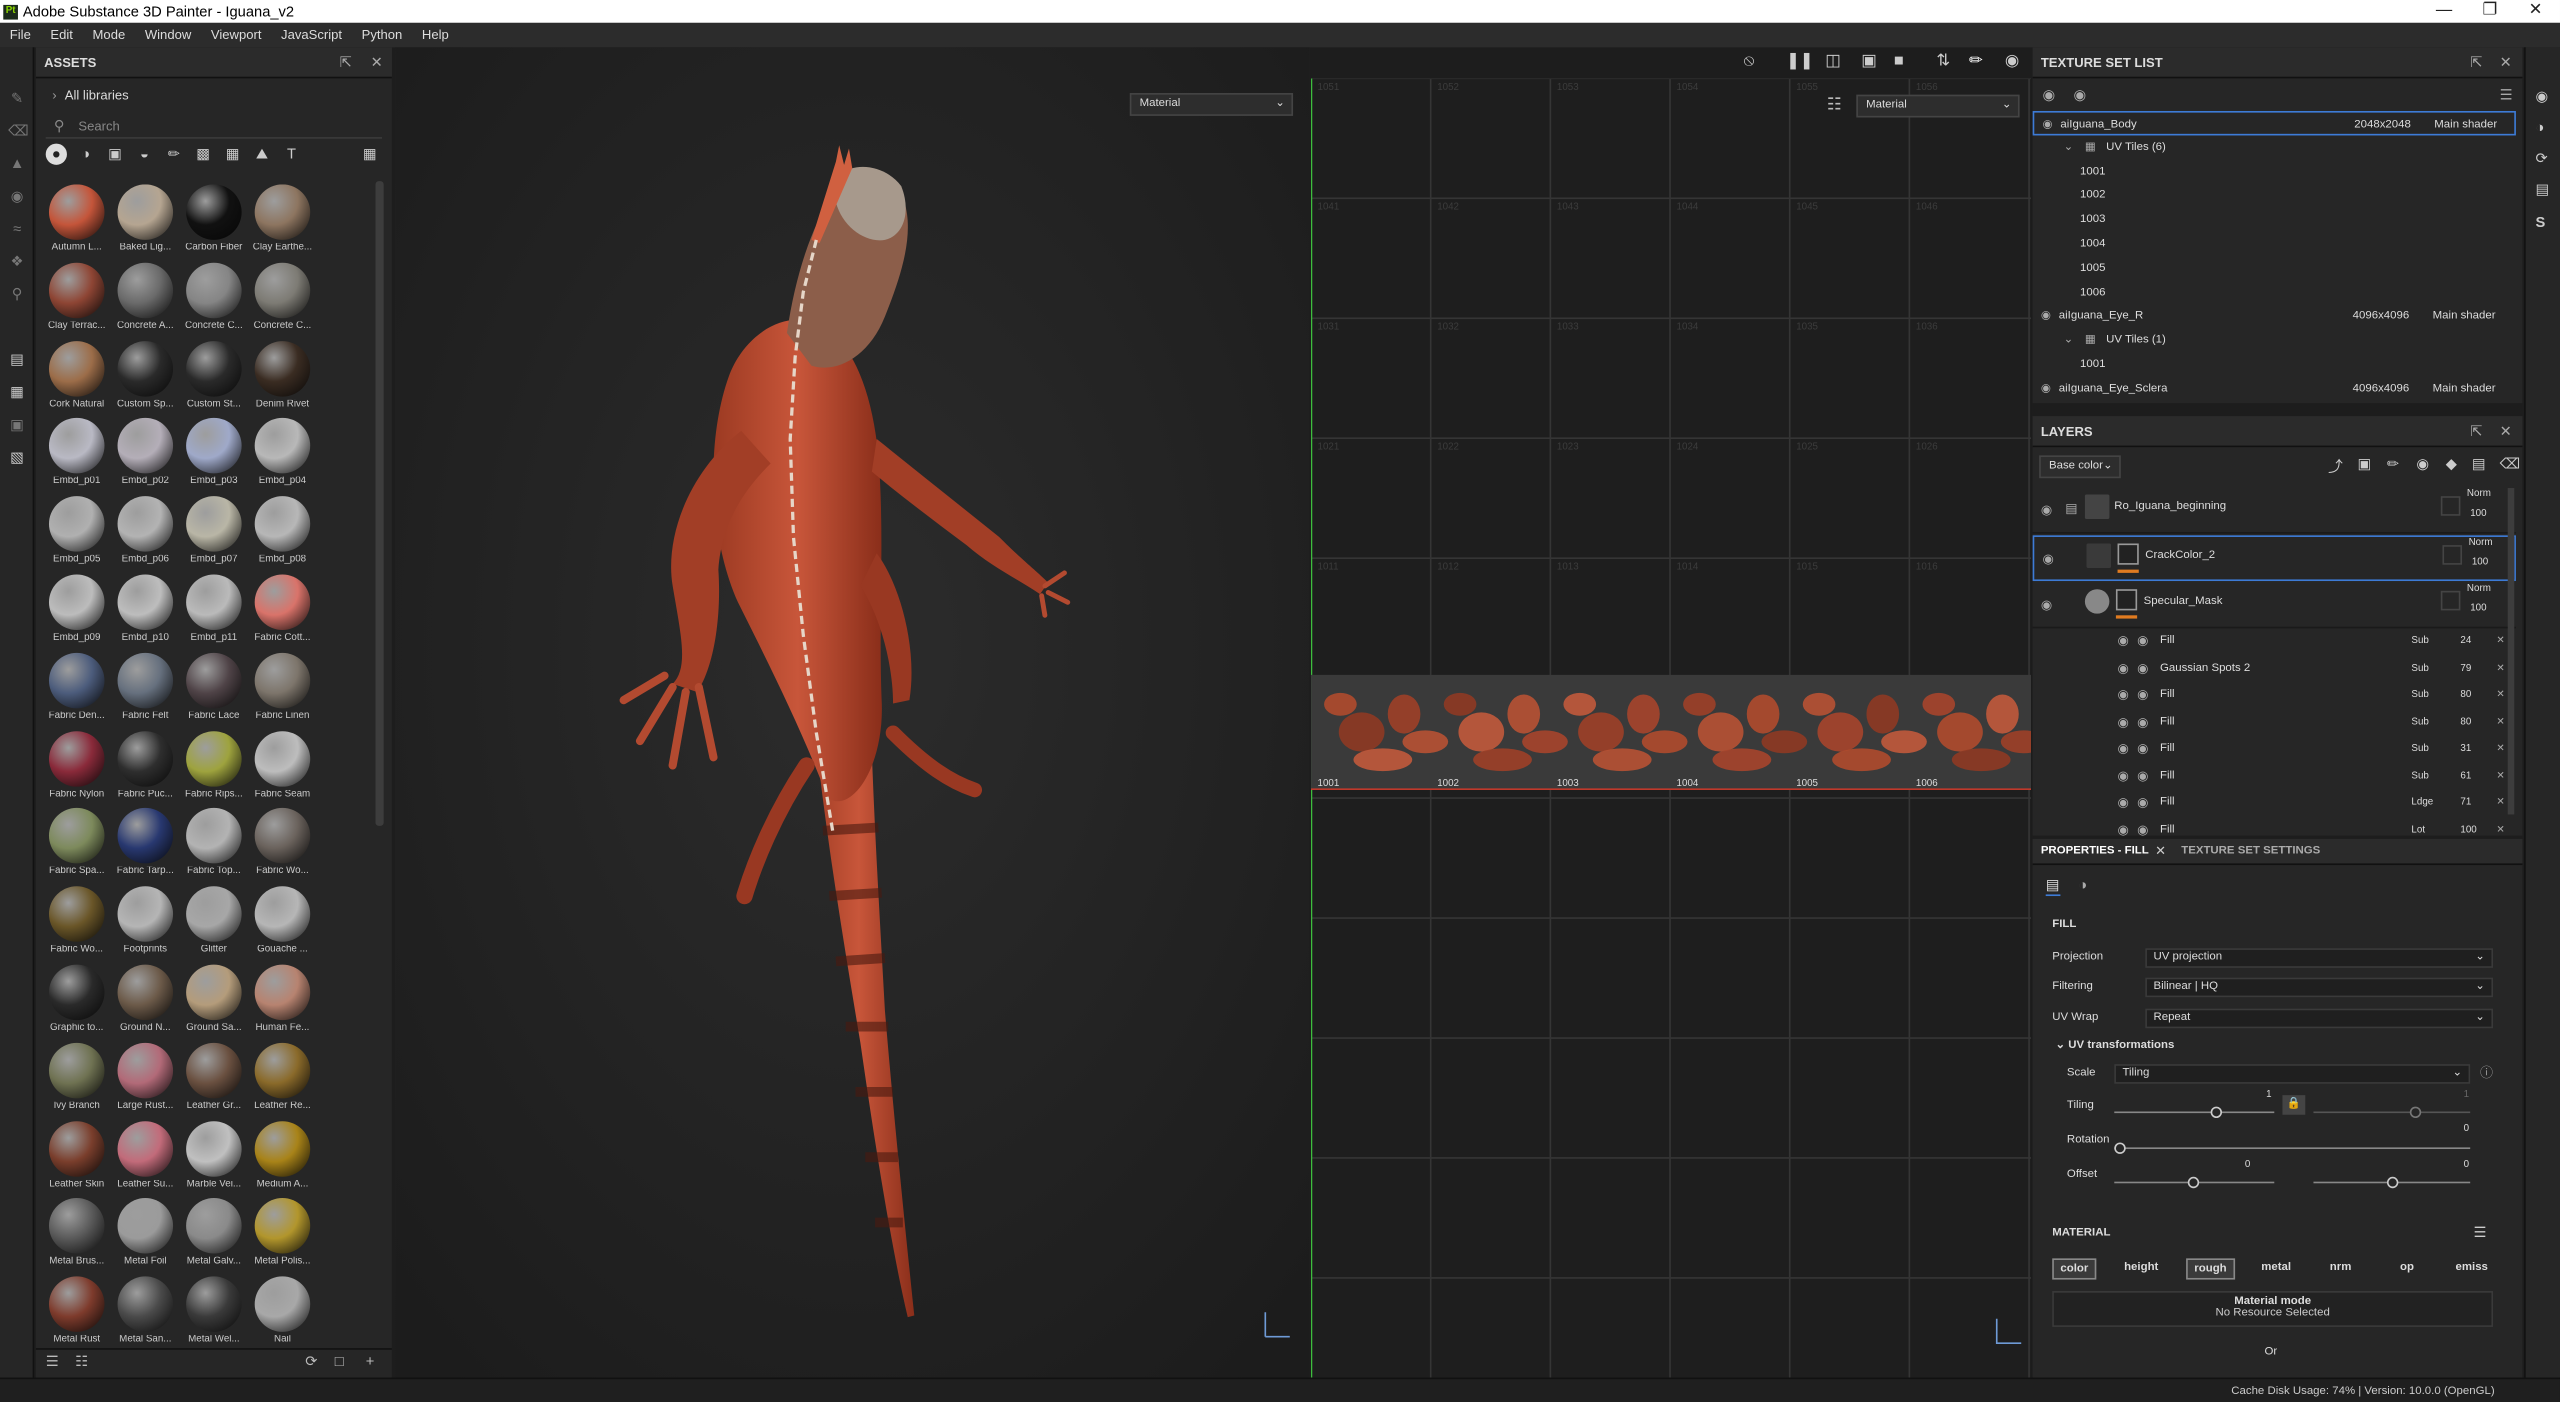 This screenshot has height=1402, width=2560. I want to click on channel-height-toggle: height, so click(2141, 1268).